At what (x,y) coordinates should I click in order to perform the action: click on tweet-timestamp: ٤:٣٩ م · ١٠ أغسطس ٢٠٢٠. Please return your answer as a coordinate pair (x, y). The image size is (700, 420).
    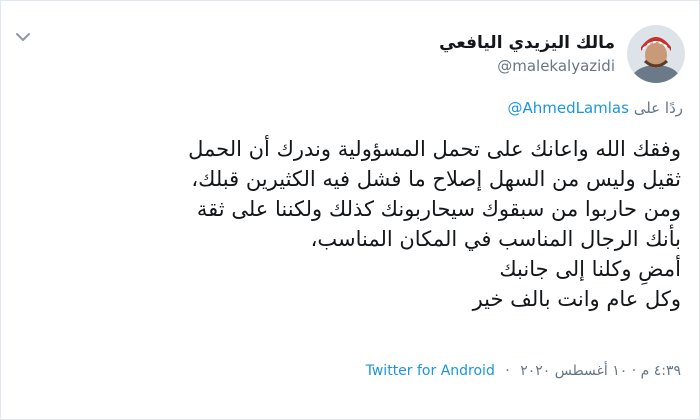
    Looking at the image, I should click on (600, 371).